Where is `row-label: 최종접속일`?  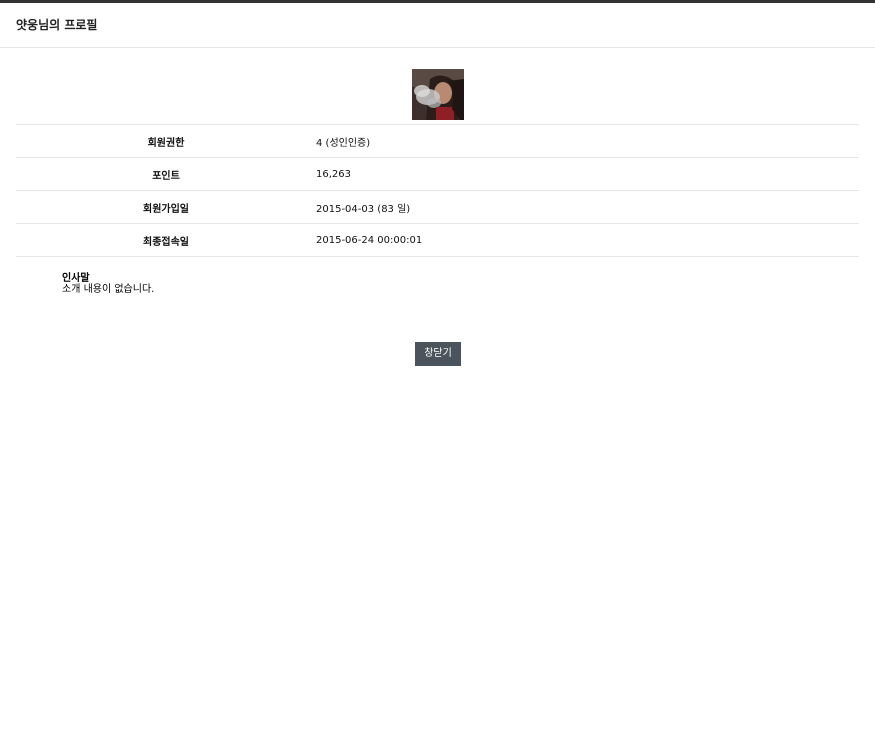
row-label: 최종접속일 is located at coordinates (166, 242).